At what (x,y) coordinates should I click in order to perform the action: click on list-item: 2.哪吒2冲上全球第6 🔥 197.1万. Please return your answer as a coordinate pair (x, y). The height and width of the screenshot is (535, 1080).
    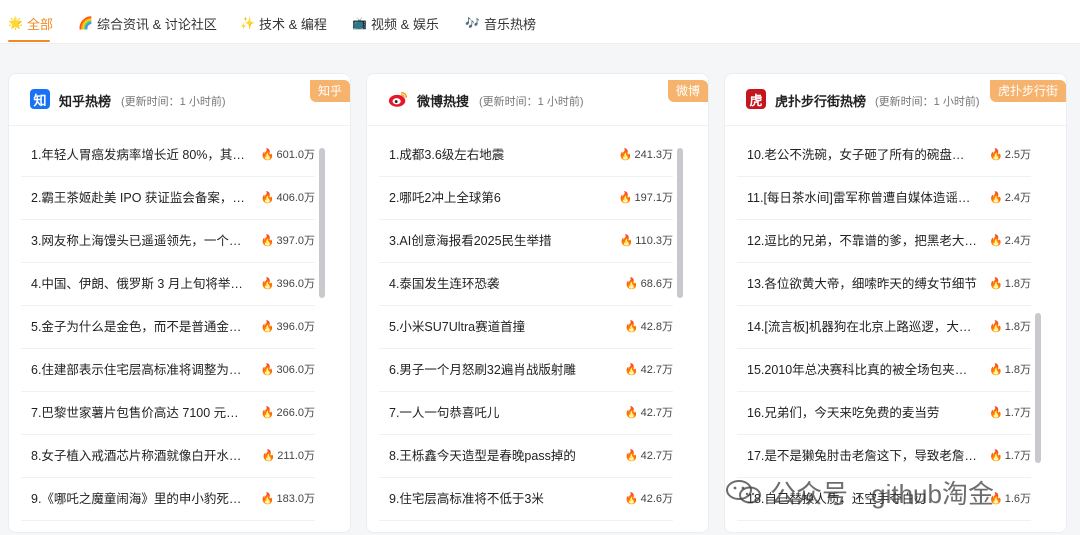
    Looking at the image, I should click on (526, 198).